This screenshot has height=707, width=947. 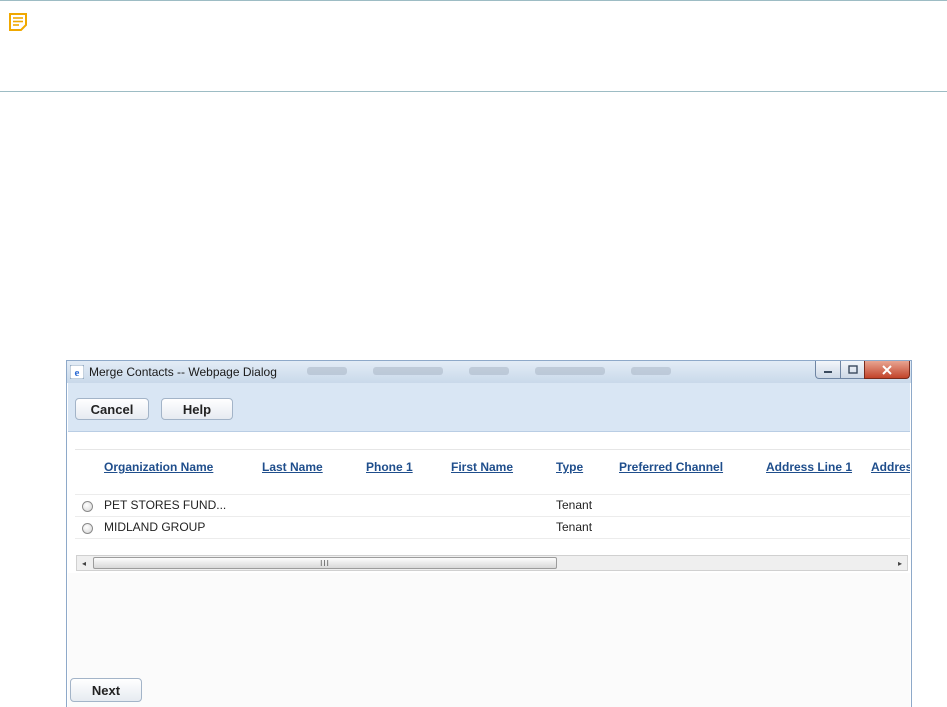 What do you see at coordinates (492, 449) in the screenshot?
I see `grid-divider` at bounding box center [492, 449].